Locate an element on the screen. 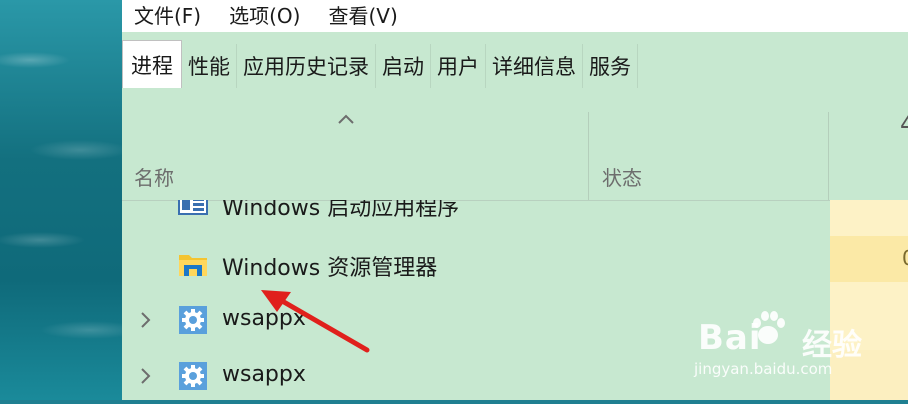 The image size is (908, 404). tab-processes: 进程 is located at coordinates (152, 64).